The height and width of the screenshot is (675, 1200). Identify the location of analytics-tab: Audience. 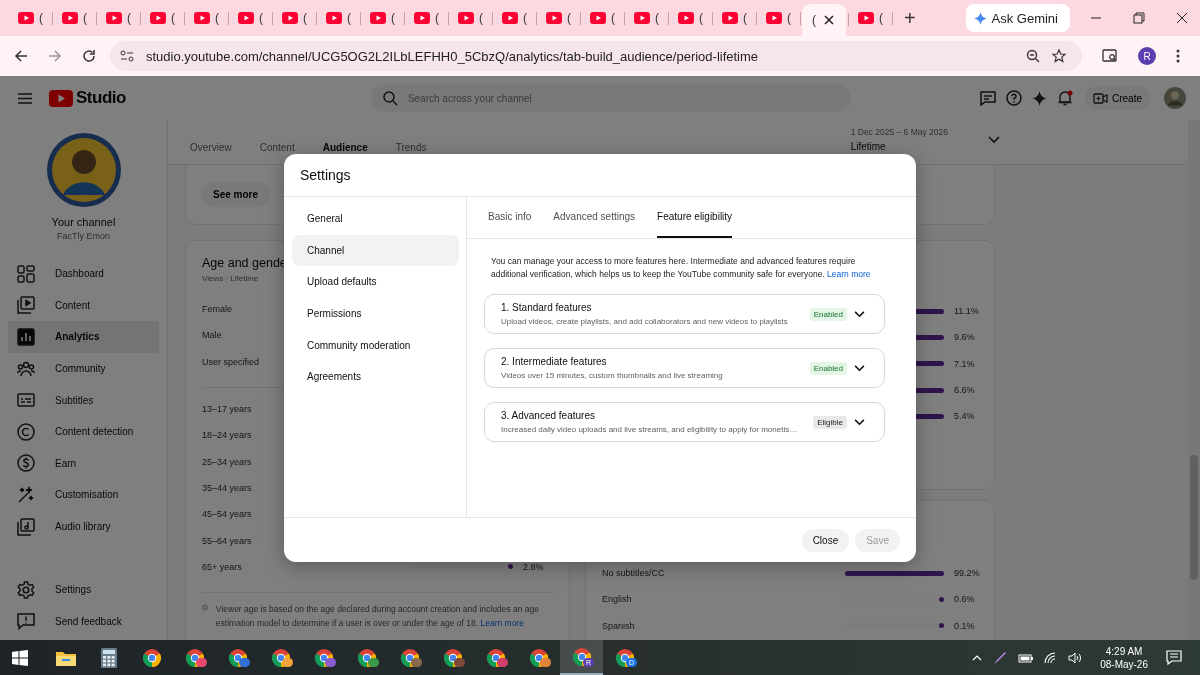
(345, 147).